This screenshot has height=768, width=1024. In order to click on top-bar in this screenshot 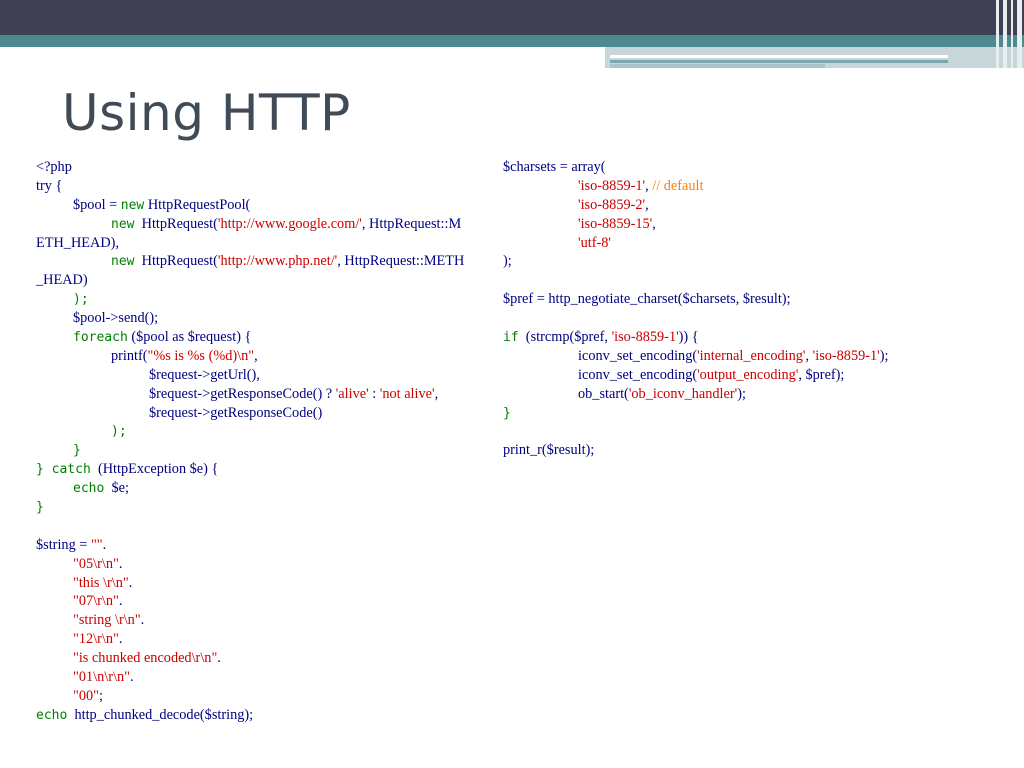, I will do `click(512, 17)`.